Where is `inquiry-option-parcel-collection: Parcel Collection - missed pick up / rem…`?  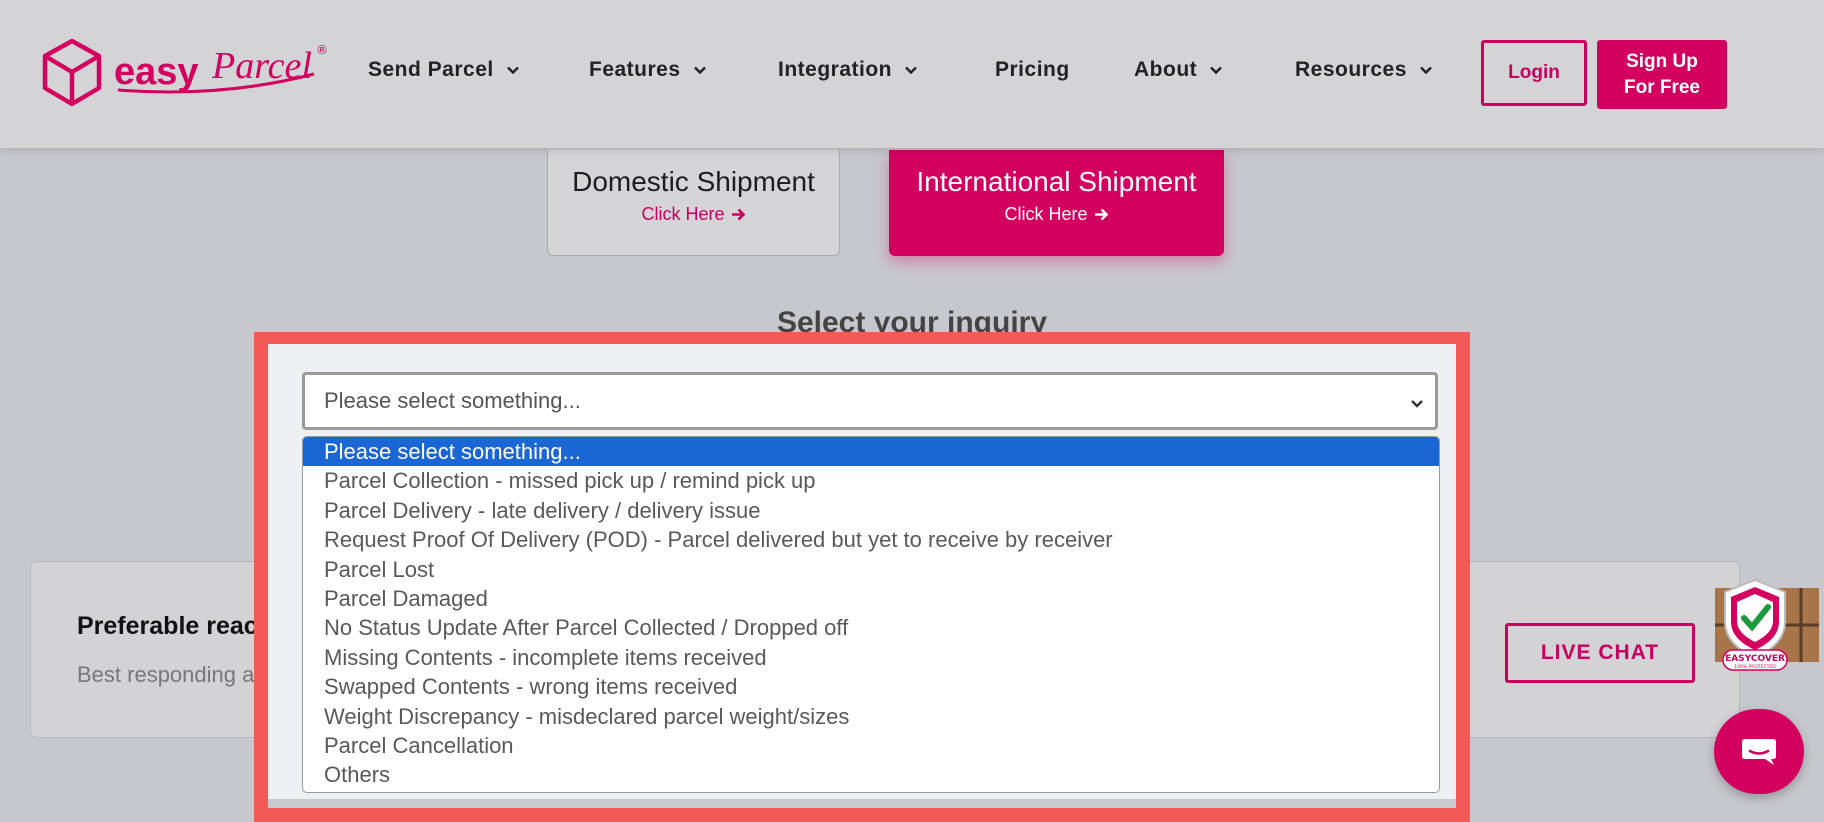 inquiry-option-parcel-collection: Parcel Collection - missed pick up / rem… is located at coordinates (871, 480).